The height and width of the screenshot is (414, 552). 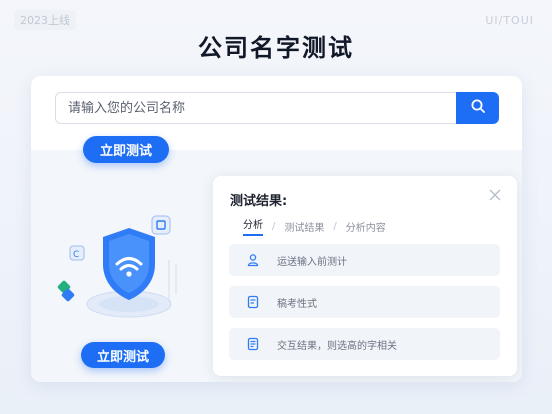 I want to click on svg-text: C, so click(x=76, y=255).